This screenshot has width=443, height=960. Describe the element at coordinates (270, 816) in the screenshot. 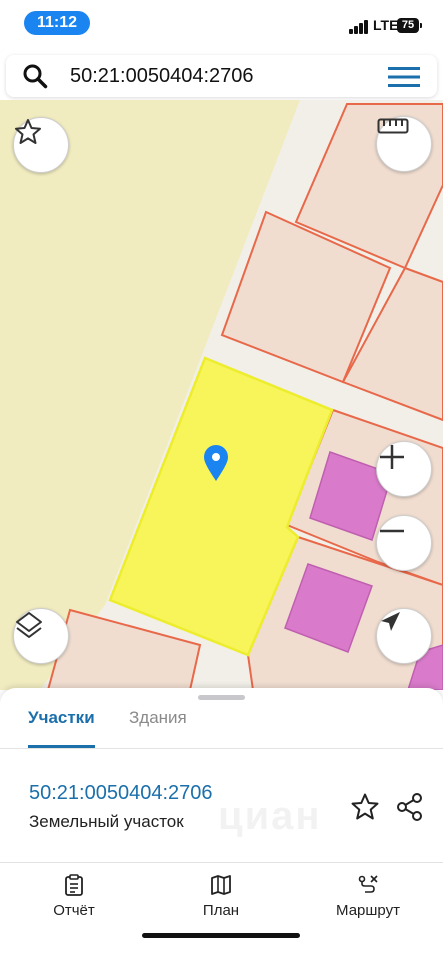

I see `watermark-logo: циан` at that location.